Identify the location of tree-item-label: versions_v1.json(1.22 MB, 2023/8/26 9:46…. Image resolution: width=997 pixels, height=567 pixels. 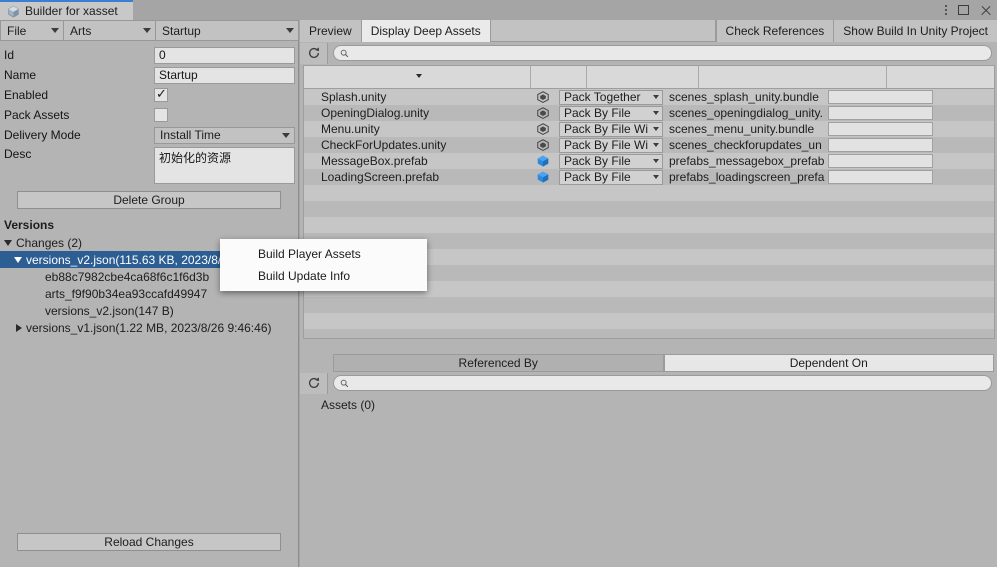
(149, 327).